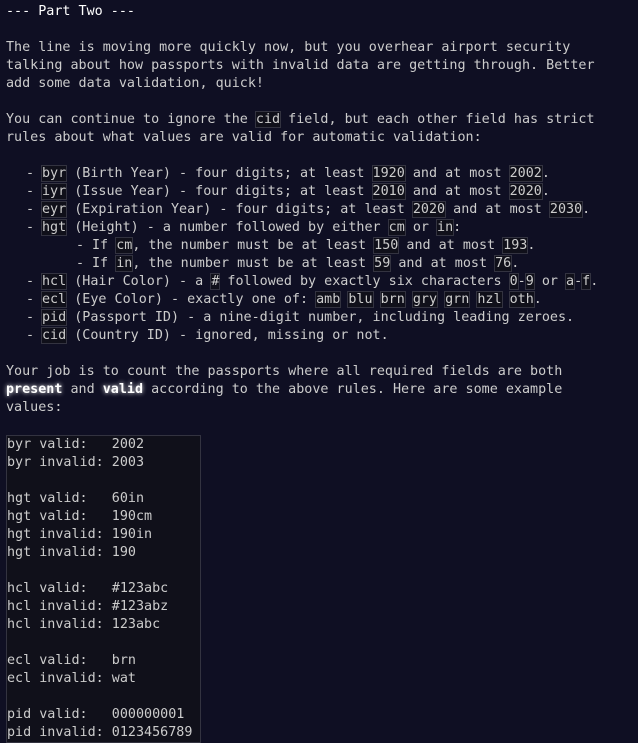 The height and width of the screenshot is (743, 638). I want to click on text: (Birth Year) - four digits; at least, so click(219, 173).